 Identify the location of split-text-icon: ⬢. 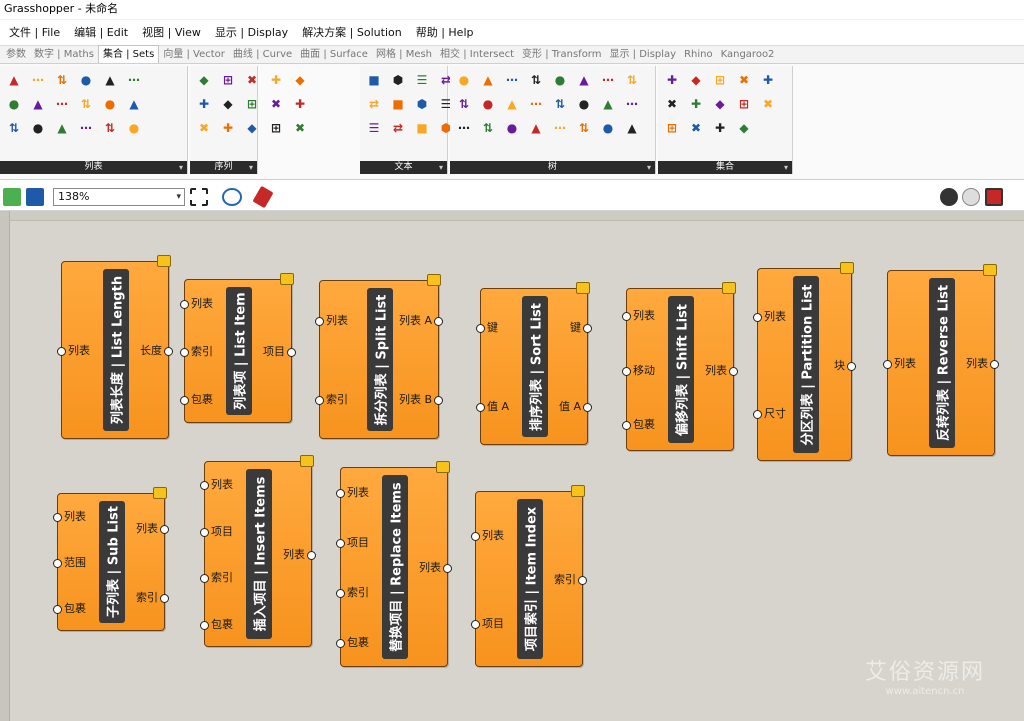
(422, 104).